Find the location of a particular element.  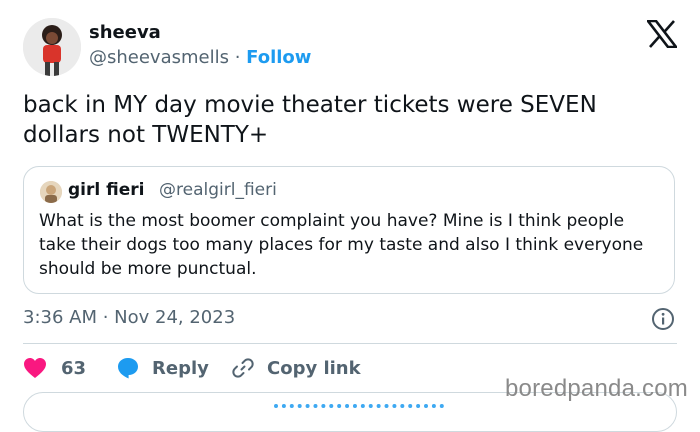

tweet-timestamp: 3:36 AM · Nov 24, 2023 is located at coordinates (129, 317).